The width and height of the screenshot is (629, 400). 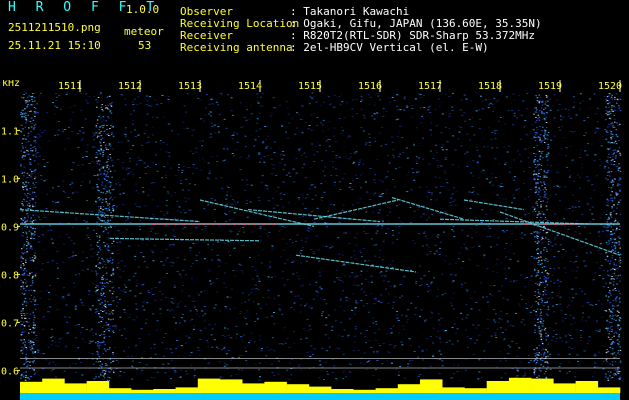 I want to click on y-tick-label: 0.6, so click(x=10, y=371).